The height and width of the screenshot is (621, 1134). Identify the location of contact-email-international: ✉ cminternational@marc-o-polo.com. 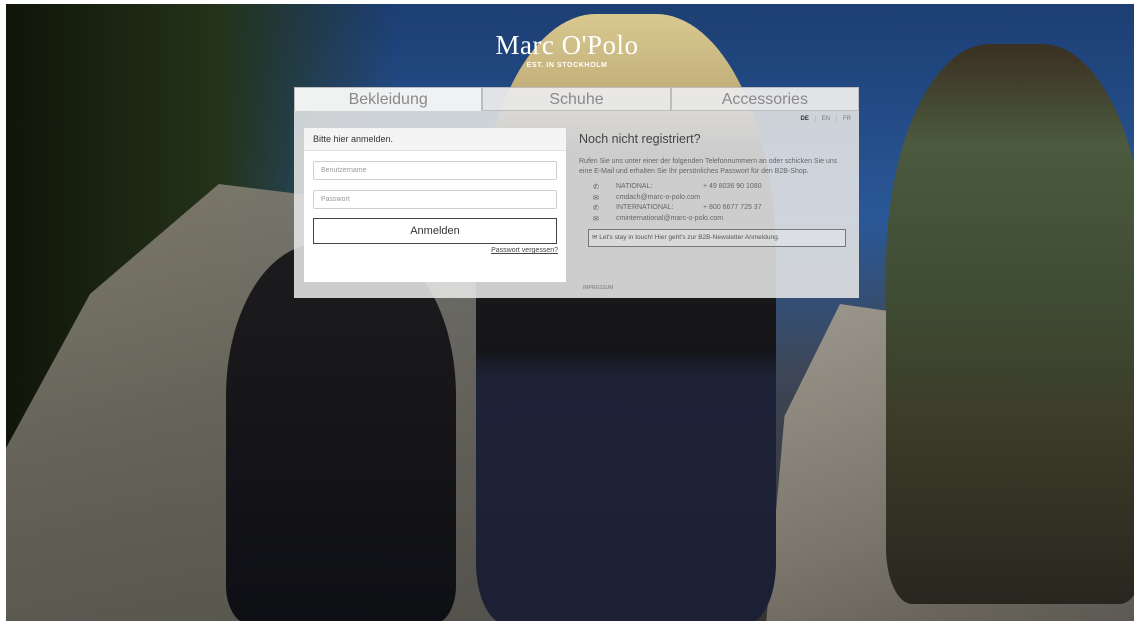
(714, 220).